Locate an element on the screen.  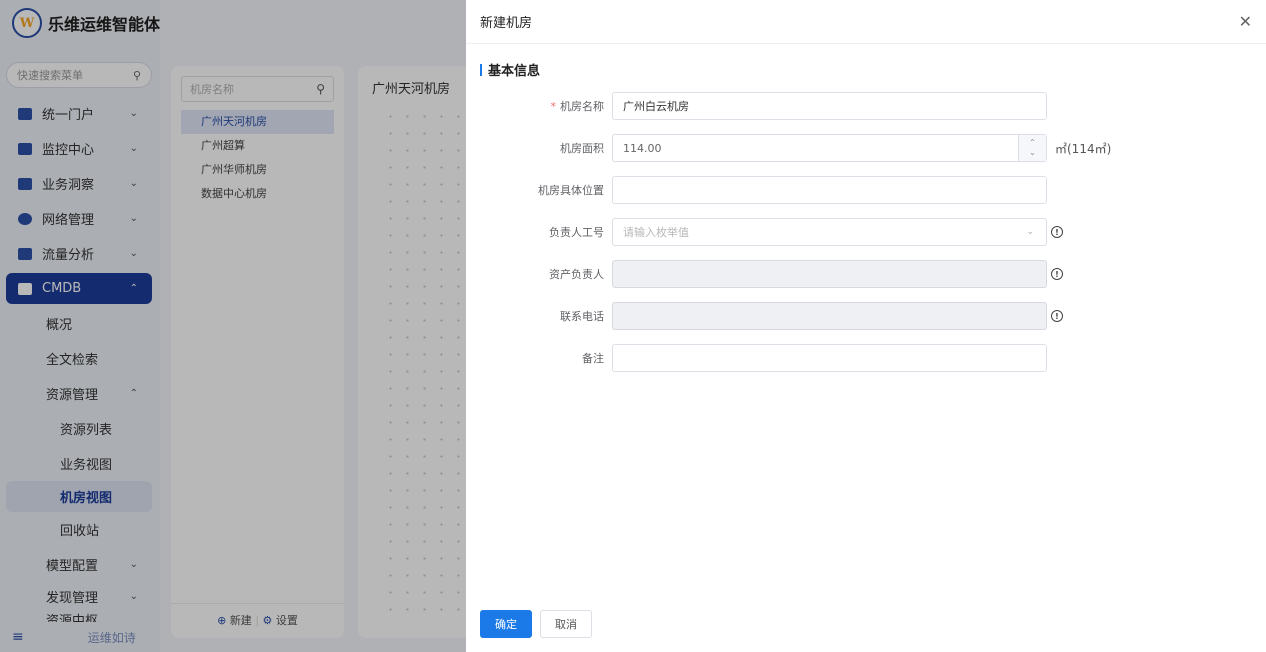
chevron-down-icon: ⌄ is located at coordinates (1030, 232).